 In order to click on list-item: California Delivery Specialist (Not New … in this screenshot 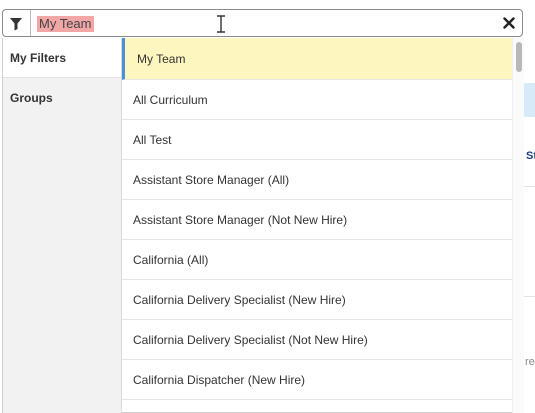, I will do `click(317, 340)`.